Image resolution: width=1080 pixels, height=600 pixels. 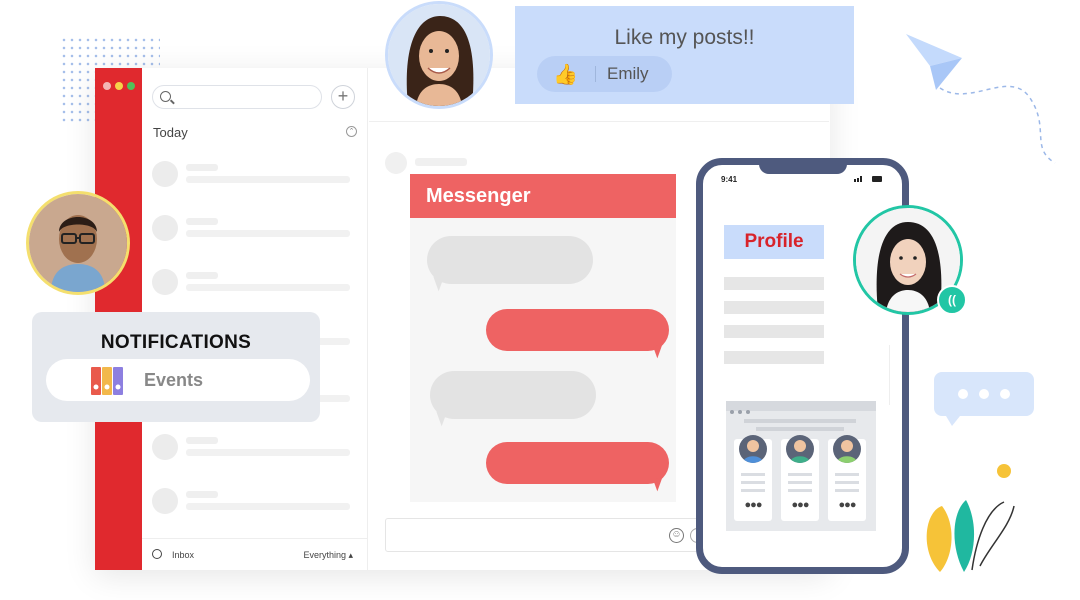 I want to click on list-footer: Inbox Everything ▴, so click(x=254, y=554).